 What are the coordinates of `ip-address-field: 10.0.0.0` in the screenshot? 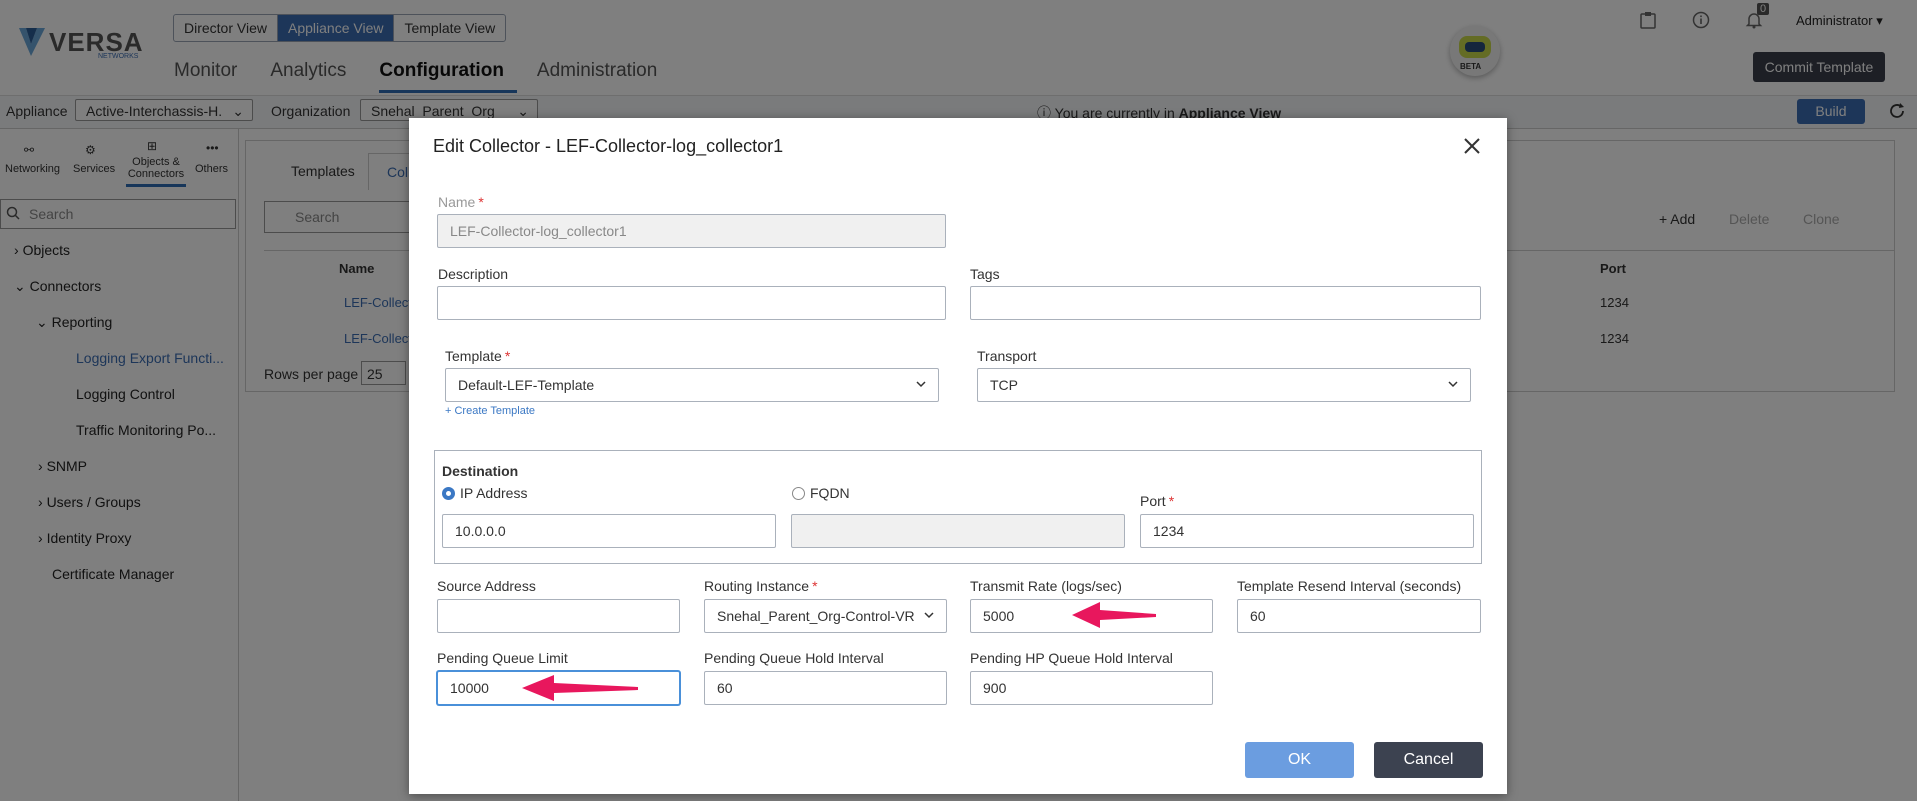 It's located at (609, 531).